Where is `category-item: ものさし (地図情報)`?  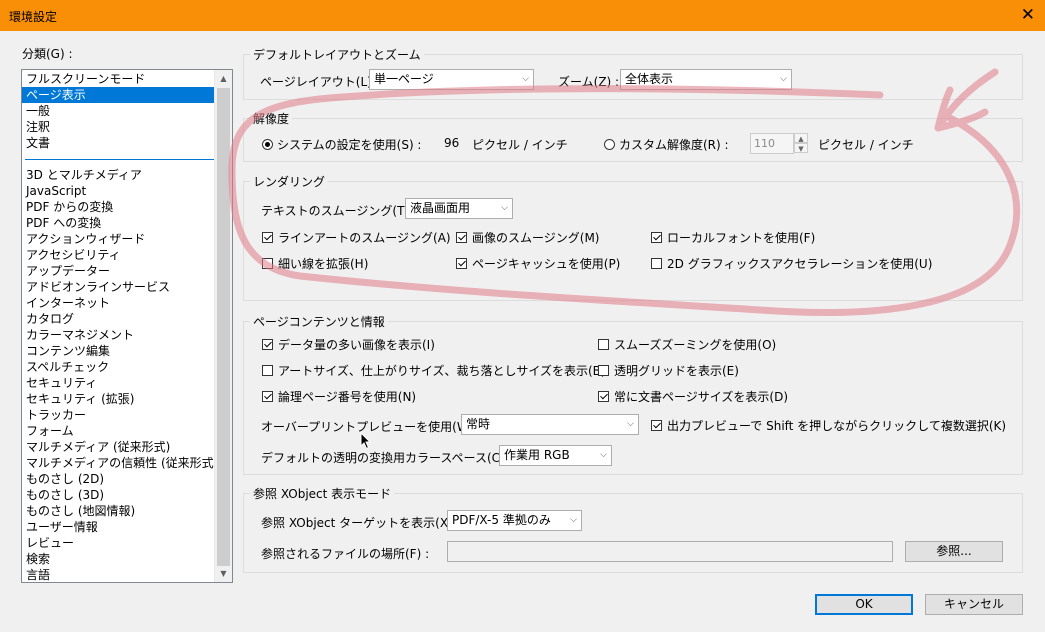 category-item: ものさし (地図情報) is located at coordinates (120, 511).